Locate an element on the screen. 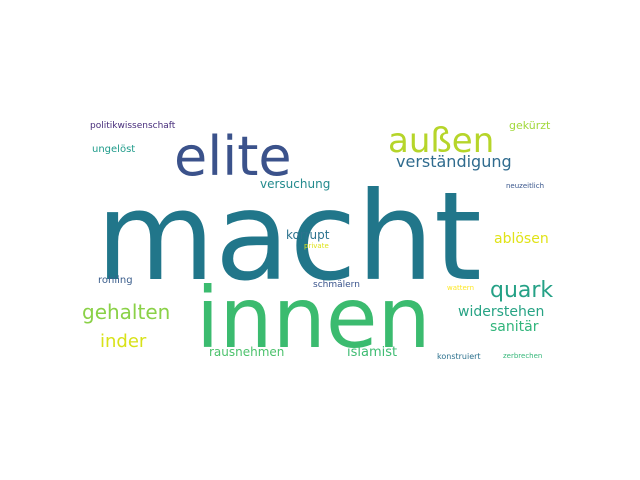 Image resolution: width=640 pixels, height=480 pixels. word-cloud-word: gehalten is located at coordinates (126, 312).